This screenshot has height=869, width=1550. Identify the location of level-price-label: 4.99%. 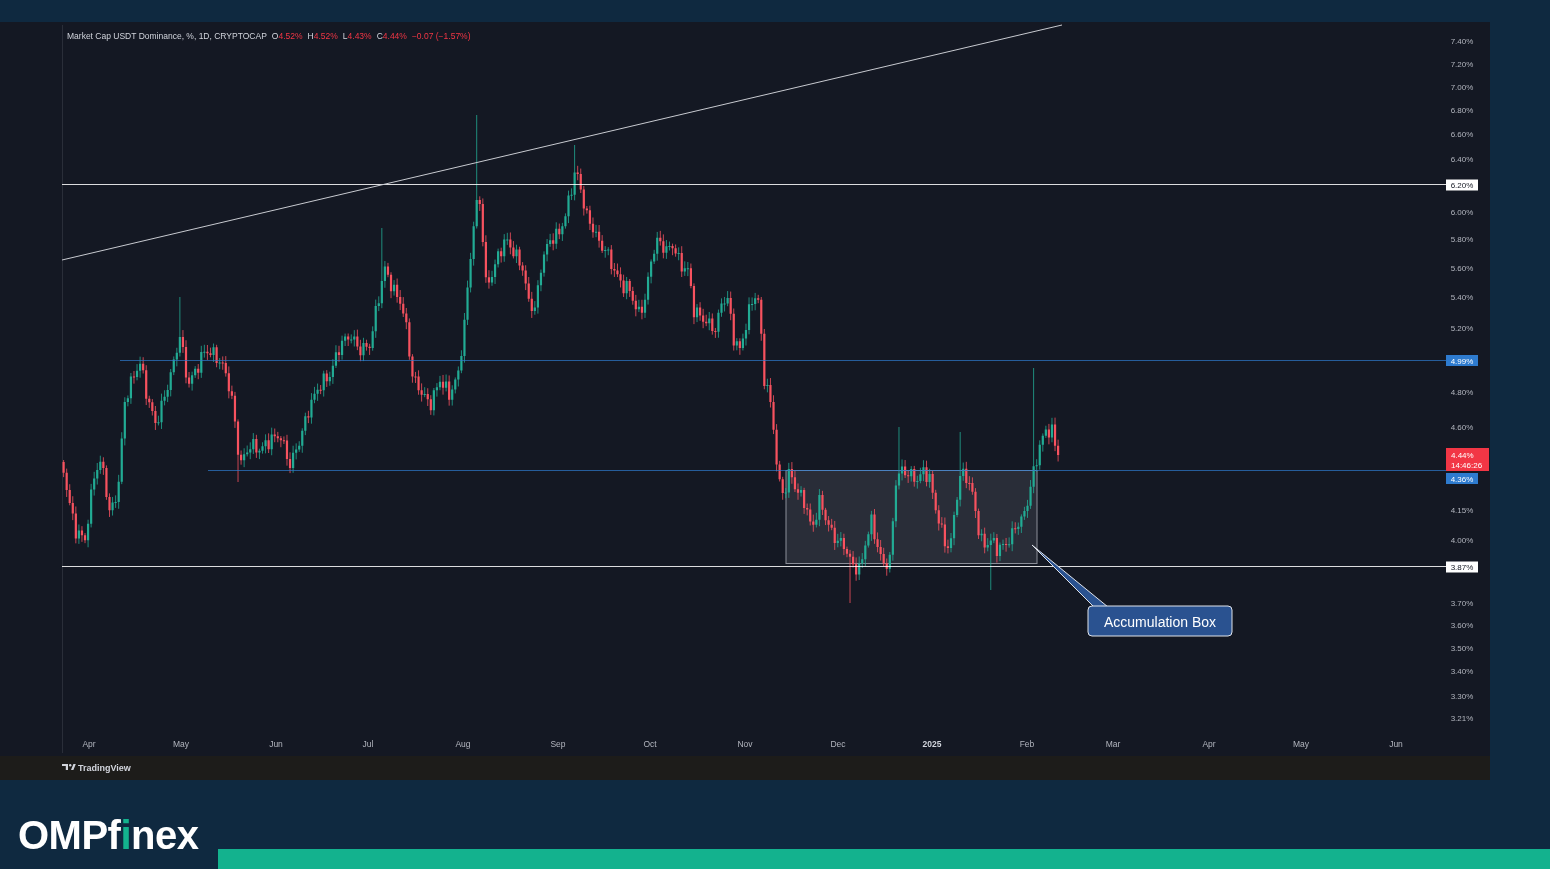
(1462, 361).